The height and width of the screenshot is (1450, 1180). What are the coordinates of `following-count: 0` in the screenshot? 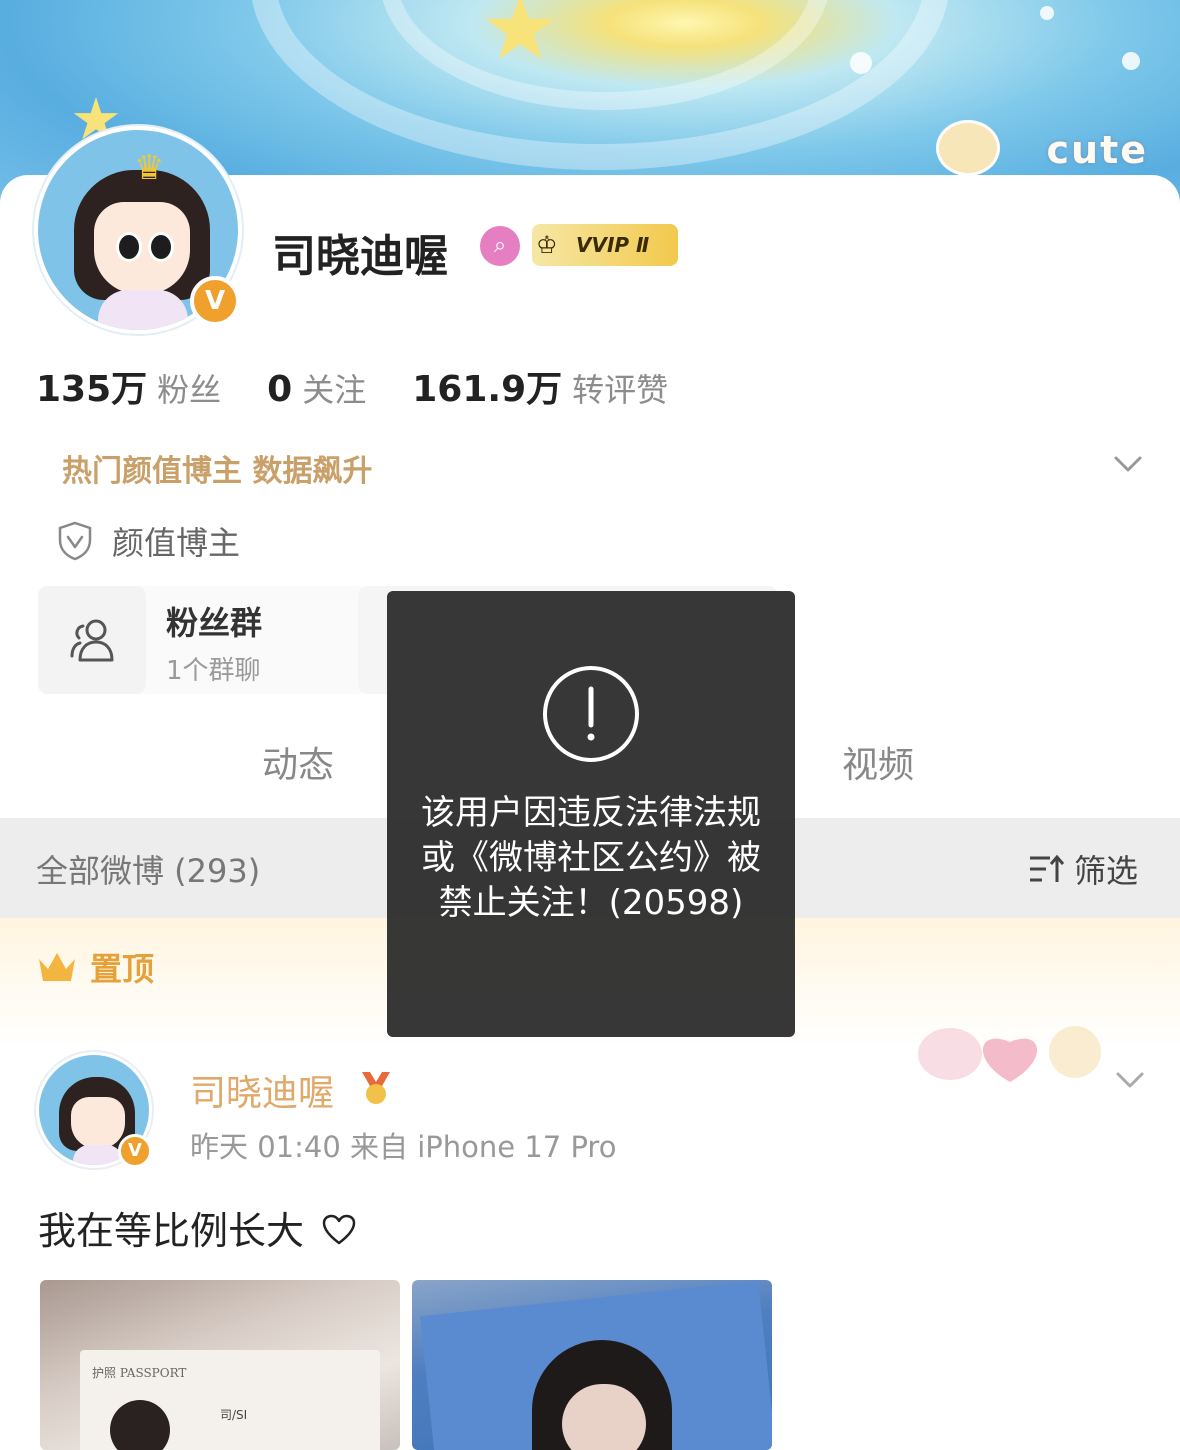 It's located at (279, 389).